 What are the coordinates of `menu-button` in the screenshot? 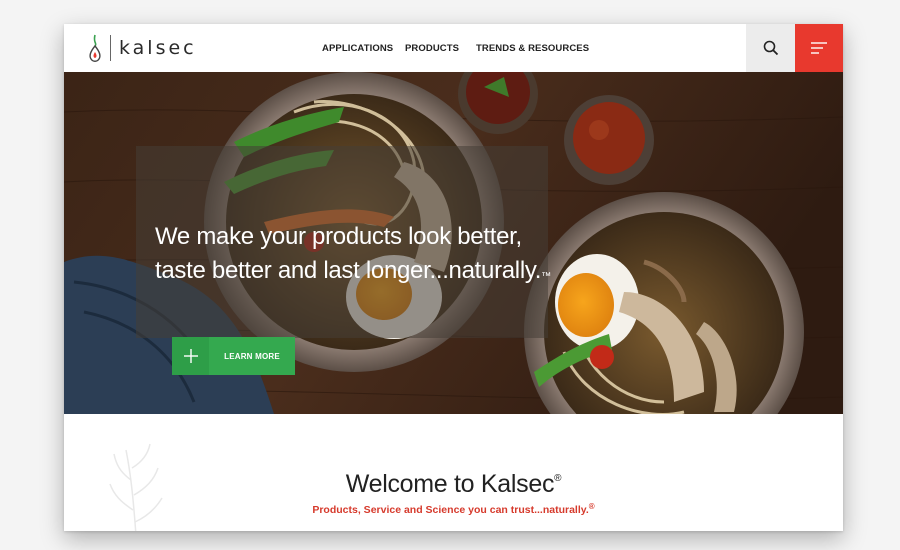 It's located at (819, 48).